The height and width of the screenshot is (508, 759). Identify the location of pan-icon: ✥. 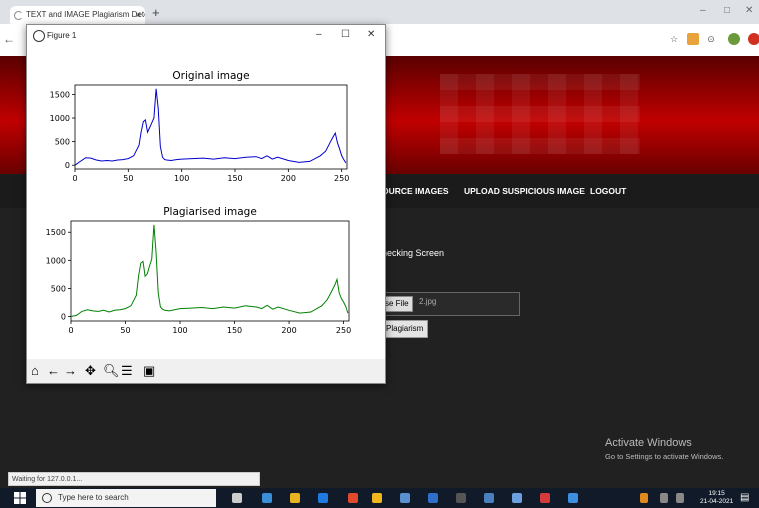
(90, 371).